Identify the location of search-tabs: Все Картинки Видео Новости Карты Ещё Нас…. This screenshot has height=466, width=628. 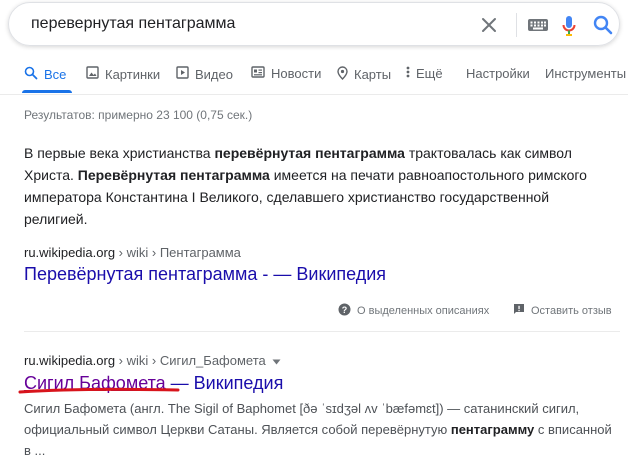
(314, 76).